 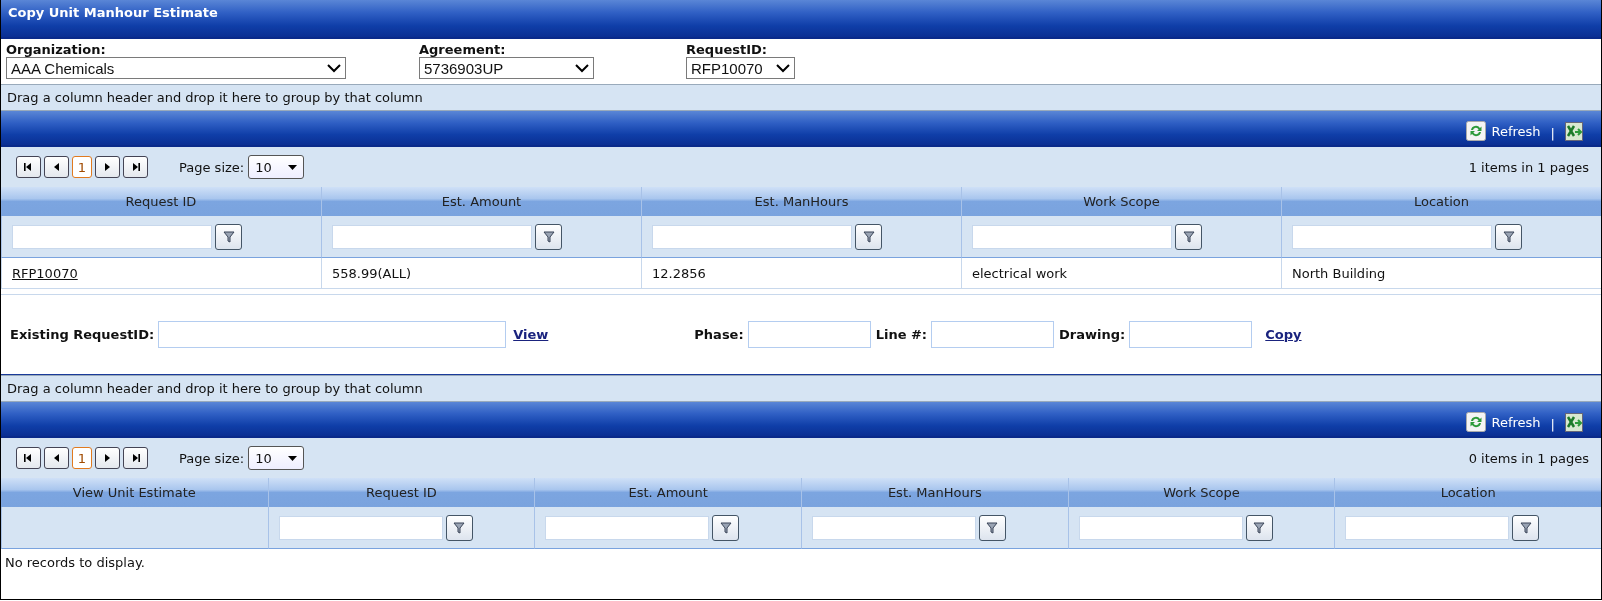 What do you see at coordinates (1283, 334) in the screenshot?
I see `copy-link: Copy` at bounding box center [1283, 334].